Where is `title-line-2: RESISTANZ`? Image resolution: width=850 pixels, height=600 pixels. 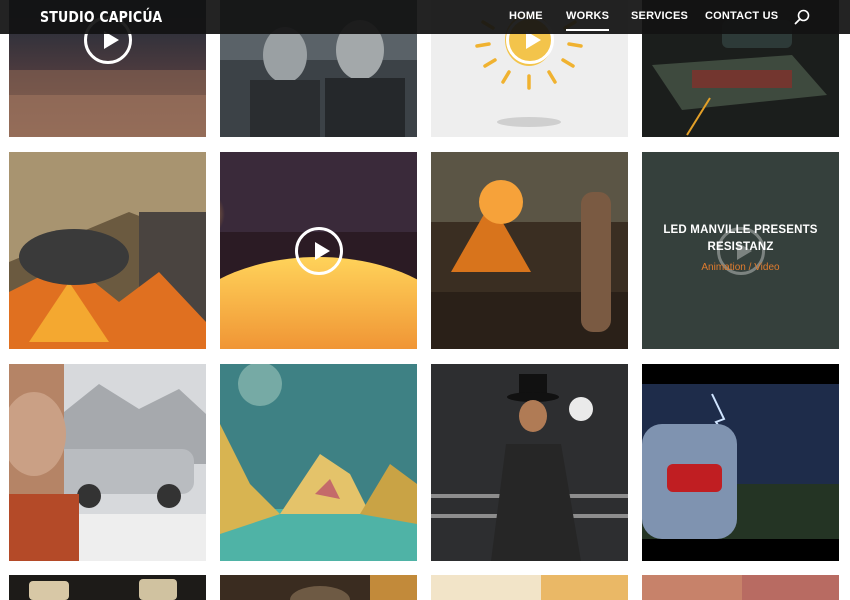
title-line-2: RESISTANZ is located at coordinates (740, 247).